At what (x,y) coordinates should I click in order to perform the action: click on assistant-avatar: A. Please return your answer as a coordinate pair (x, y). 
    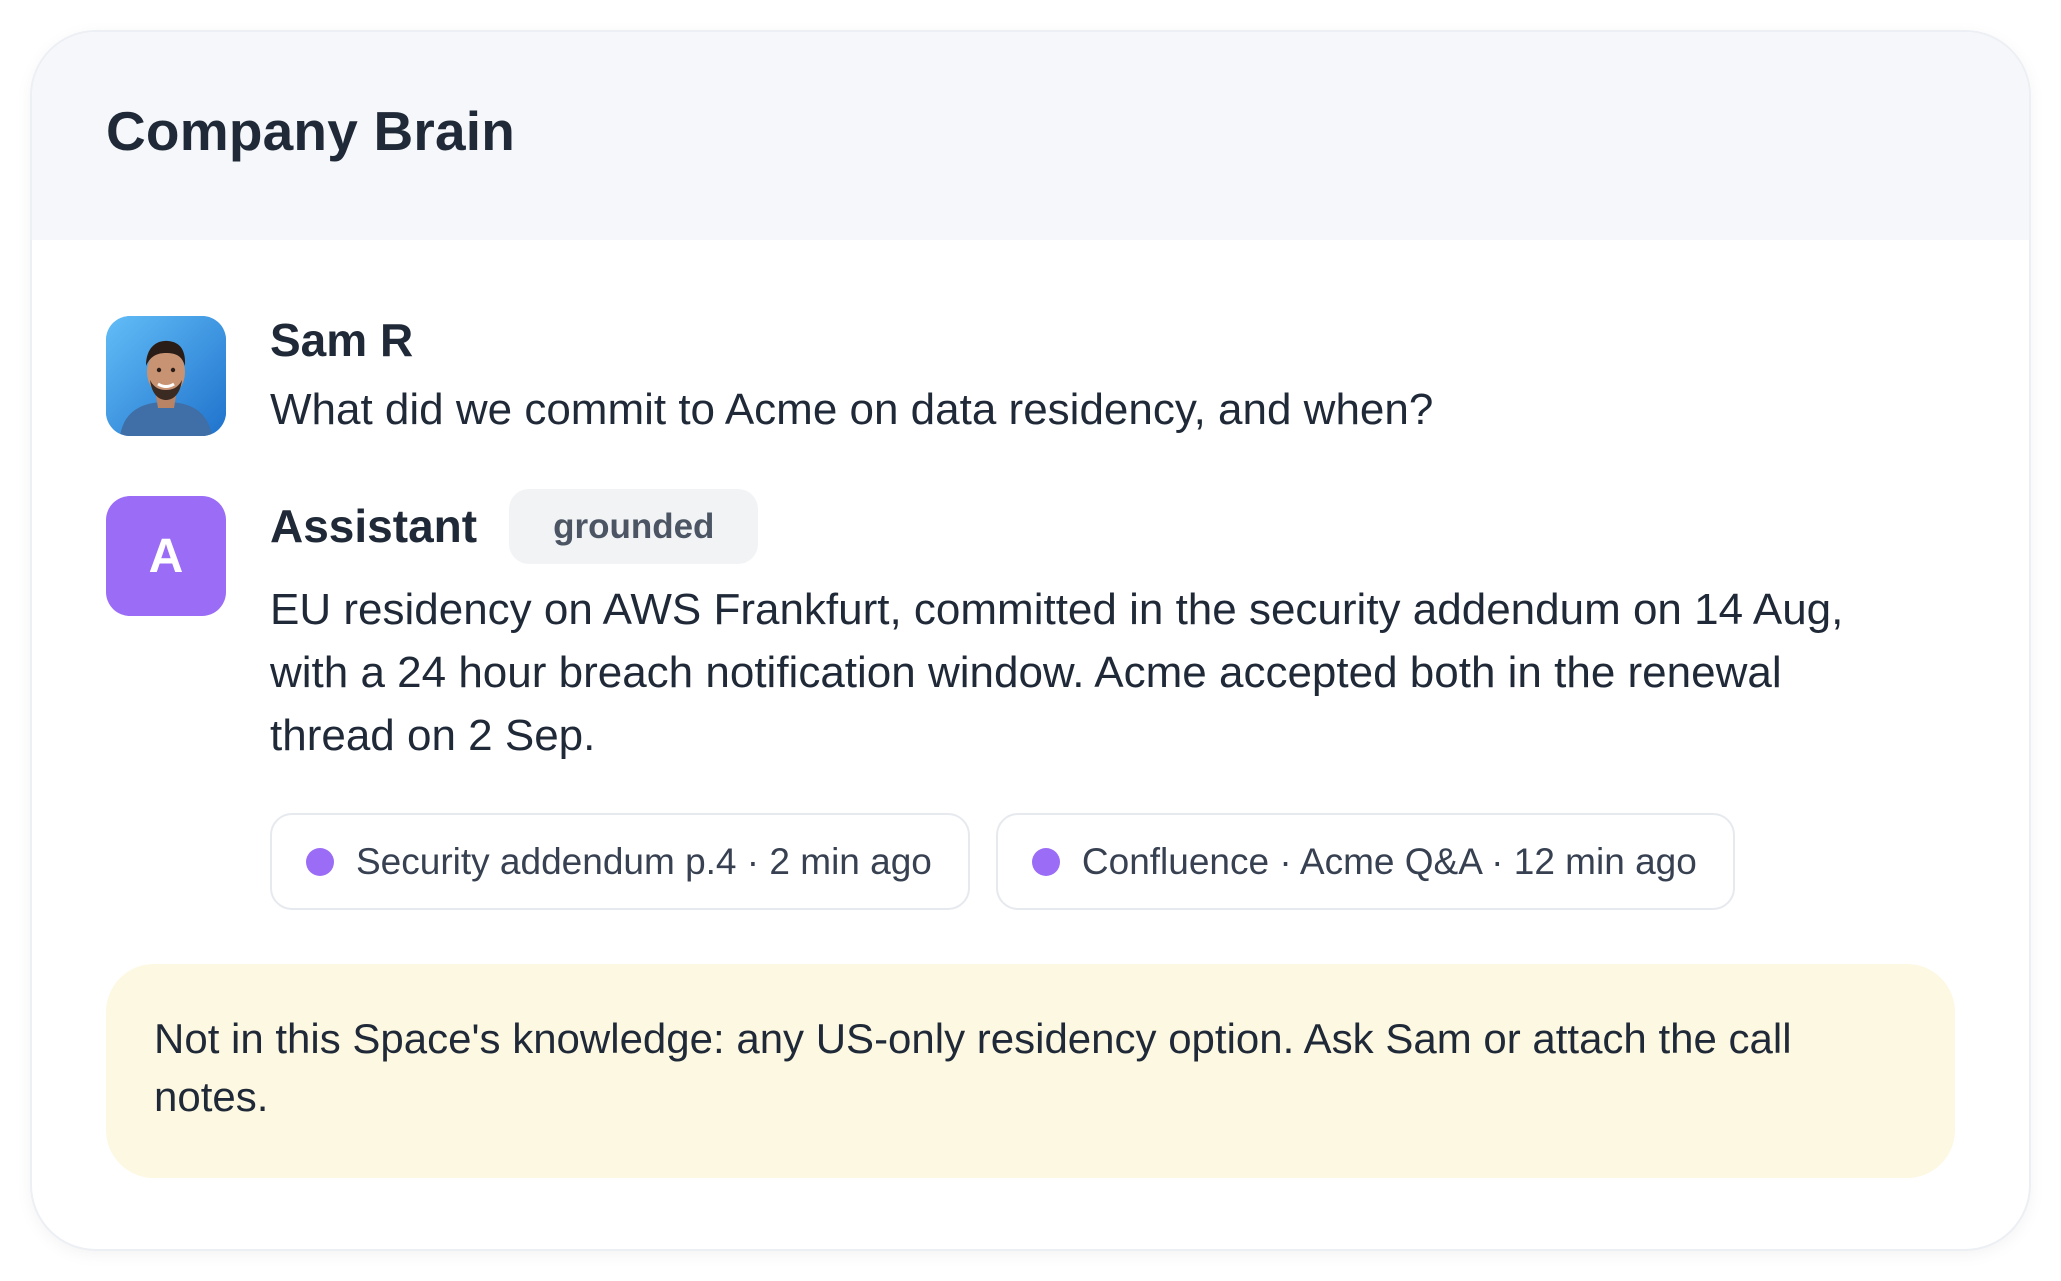
    Looking at the image, I should click on (166, 556).